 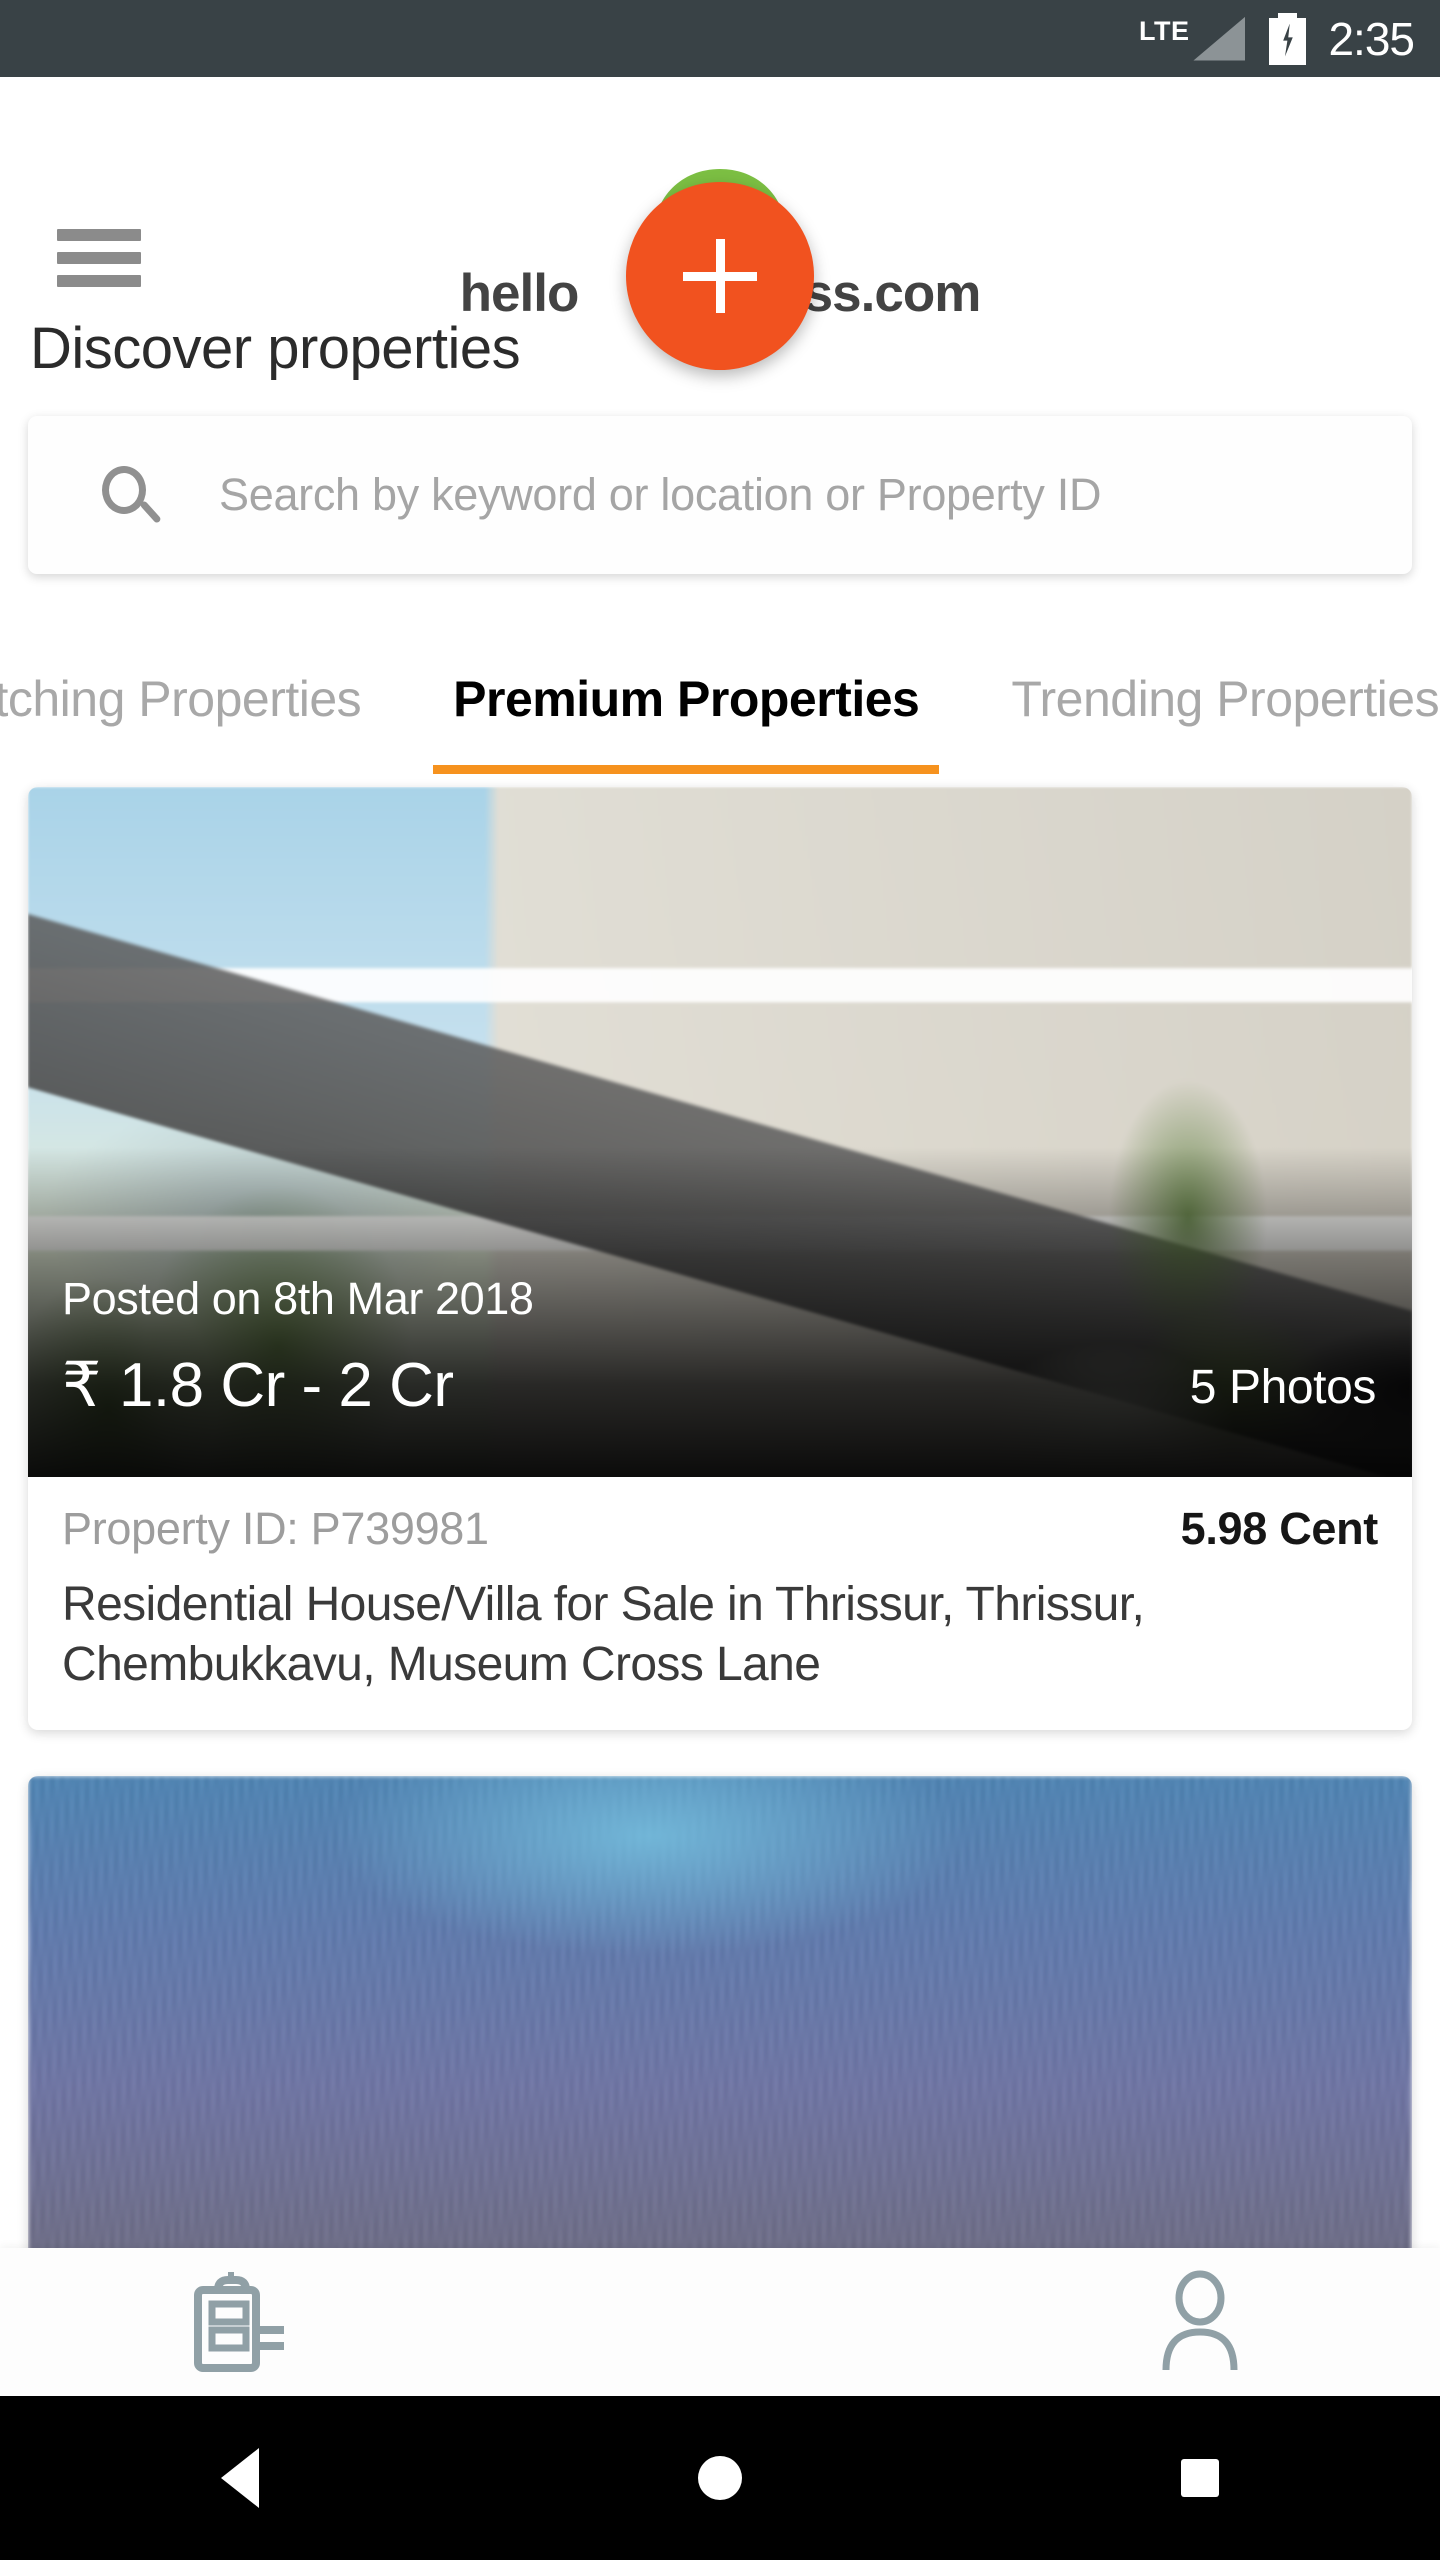 I want to click on battery-charging-icon, so click(x=1288, y=38).